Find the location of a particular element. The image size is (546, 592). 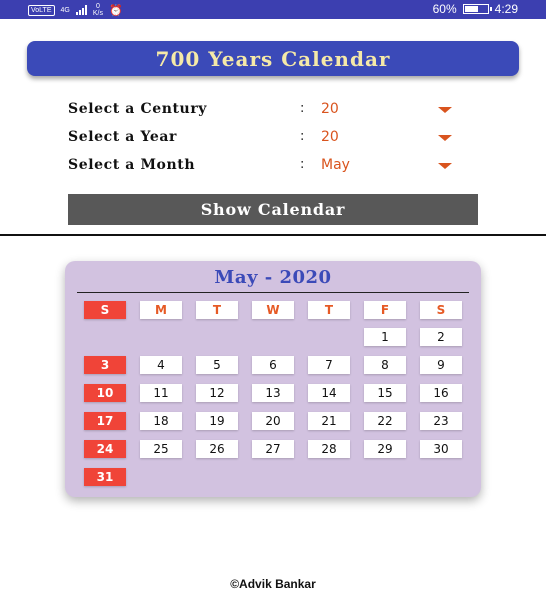

calendar-day: 9 is located at coordinates (441, 365).